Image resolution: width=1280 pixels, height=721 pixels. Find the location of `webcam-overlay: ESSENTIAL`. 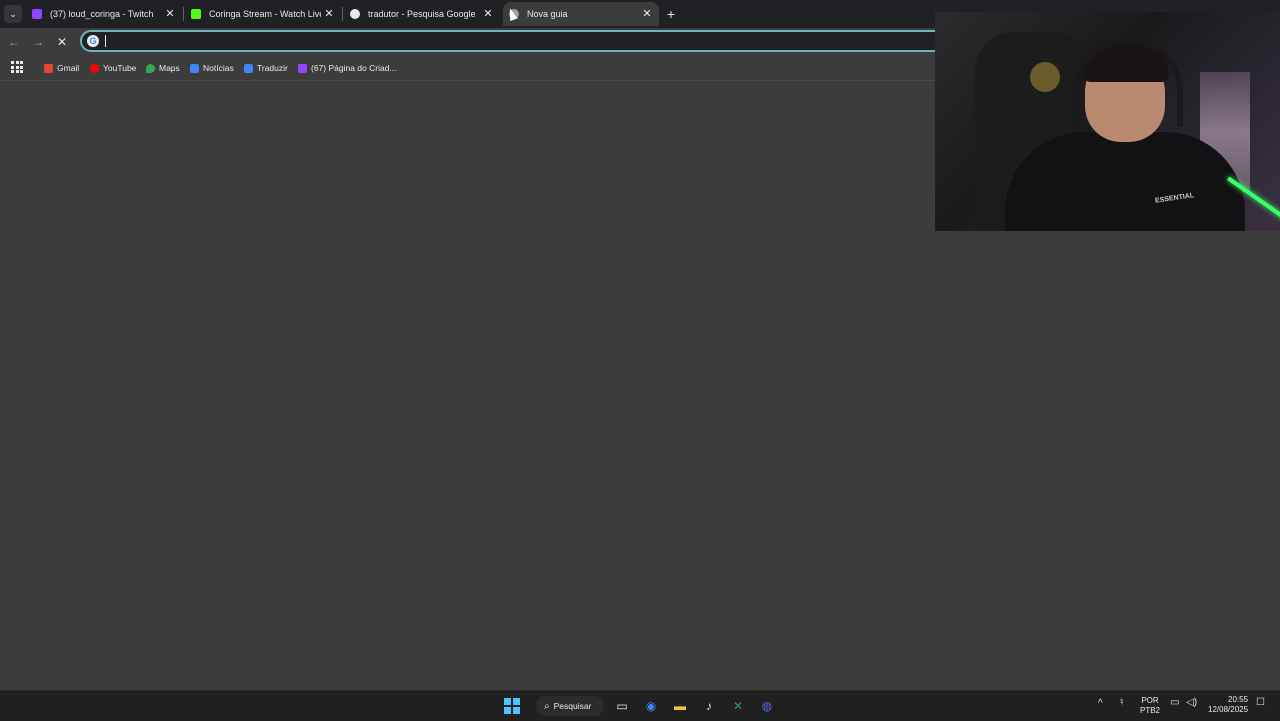

webcam-overlay: ESSENTIAL is located at coordinates (1107, 121).